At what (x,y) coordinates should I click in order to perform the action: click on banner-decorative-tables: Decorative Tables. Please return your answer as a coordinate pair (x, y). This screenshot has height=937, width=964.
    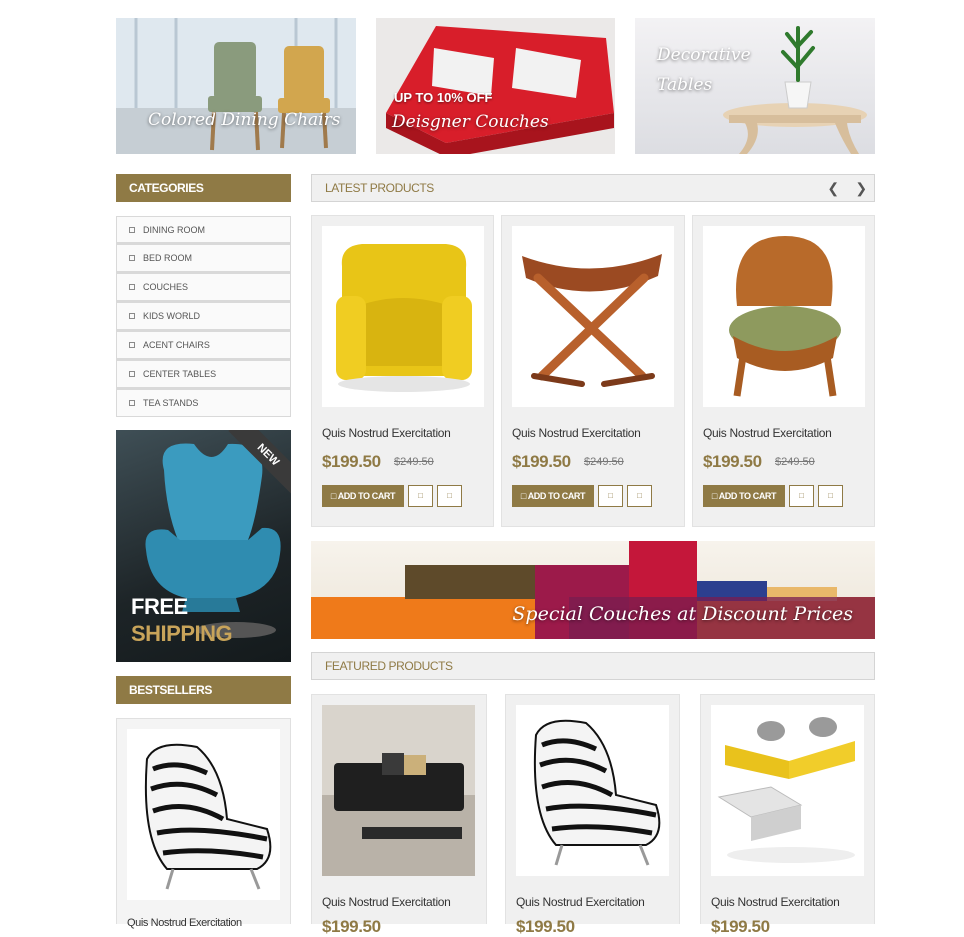
    Looking at the image, I should click on (755, 86).